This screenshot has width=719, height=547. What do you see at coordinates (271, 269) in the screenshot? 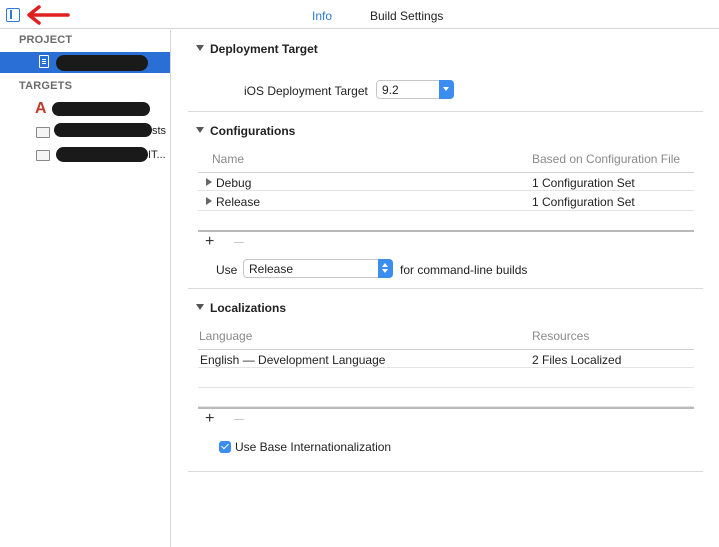
I see `command-line-config-value: Release` at bounding box center [271, 269].